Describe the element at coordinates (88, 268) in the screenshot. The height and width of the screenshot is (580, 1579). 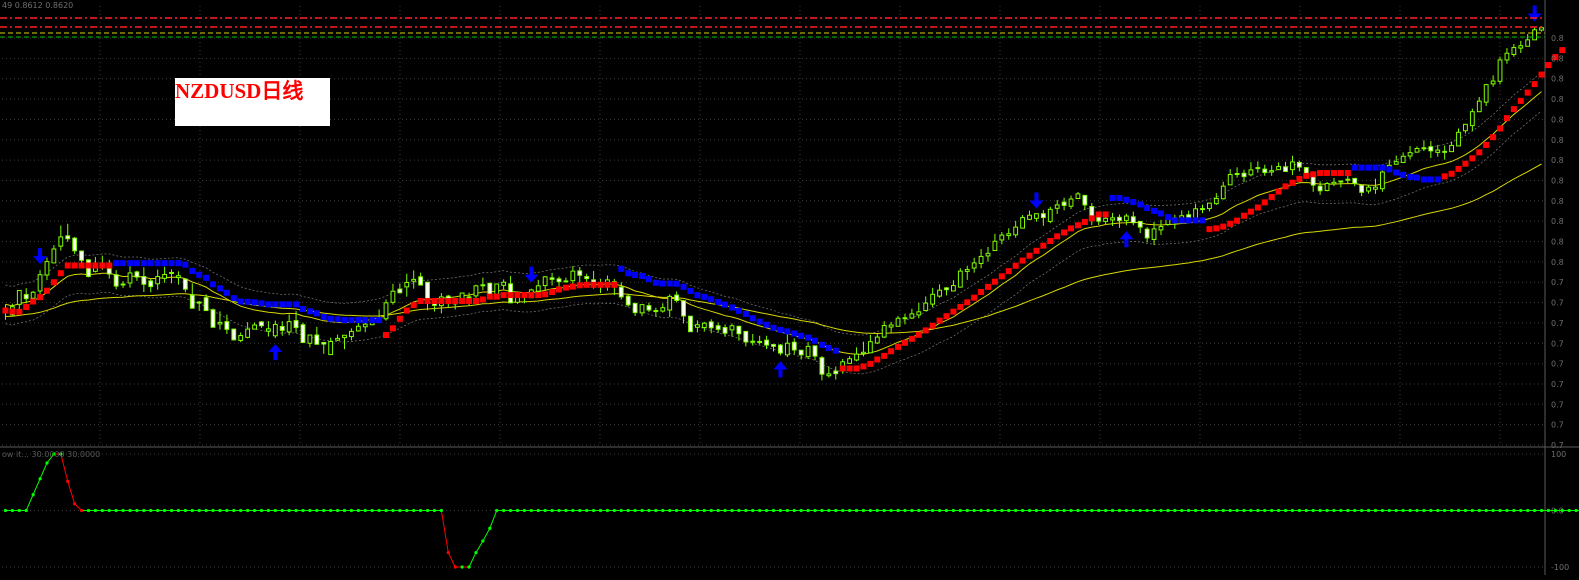
I see `candle` at that location.